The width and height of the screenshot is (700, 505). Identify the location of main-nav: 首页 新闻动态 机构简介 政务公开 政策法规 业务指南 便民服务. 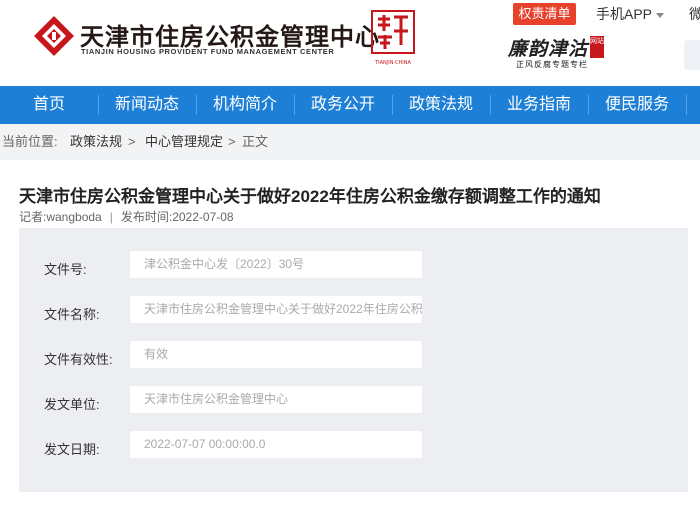
(350, 105).